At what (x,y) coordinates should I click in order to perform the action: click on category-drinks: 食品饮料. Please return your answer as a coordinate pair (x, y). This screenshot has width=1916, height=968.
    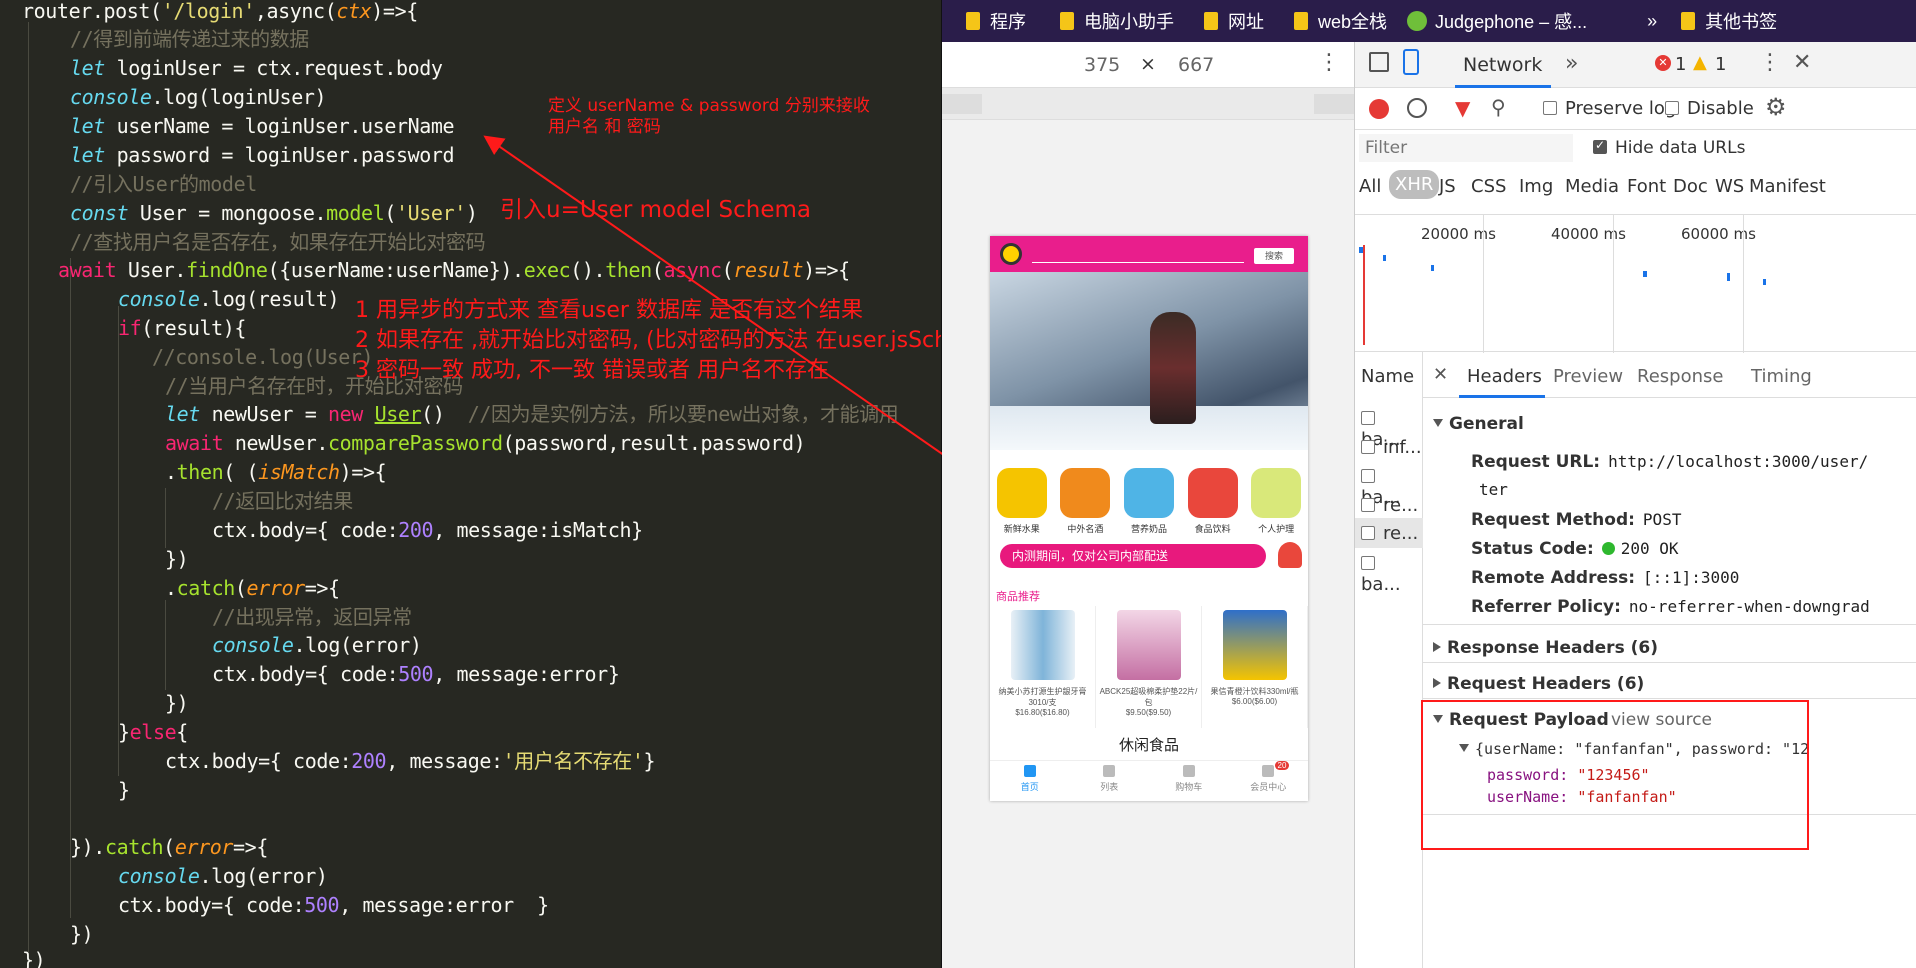
    Looking at the image, I should click on (1213, 501).